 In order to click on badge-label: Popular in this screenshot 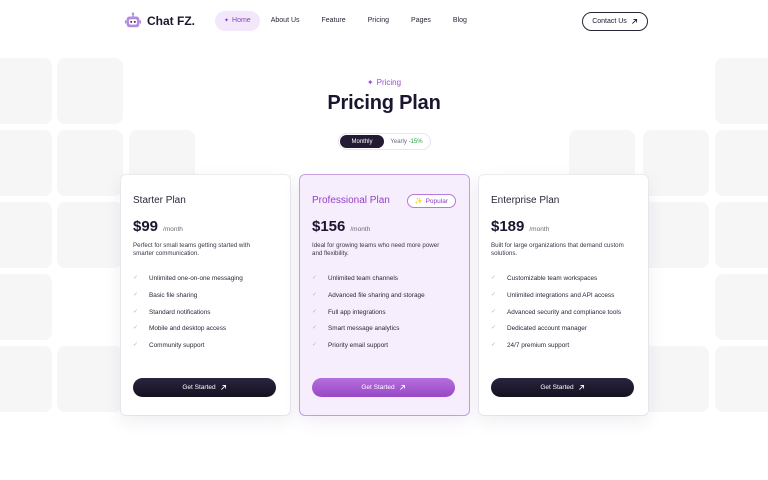, I will do `click(436, 201)`.